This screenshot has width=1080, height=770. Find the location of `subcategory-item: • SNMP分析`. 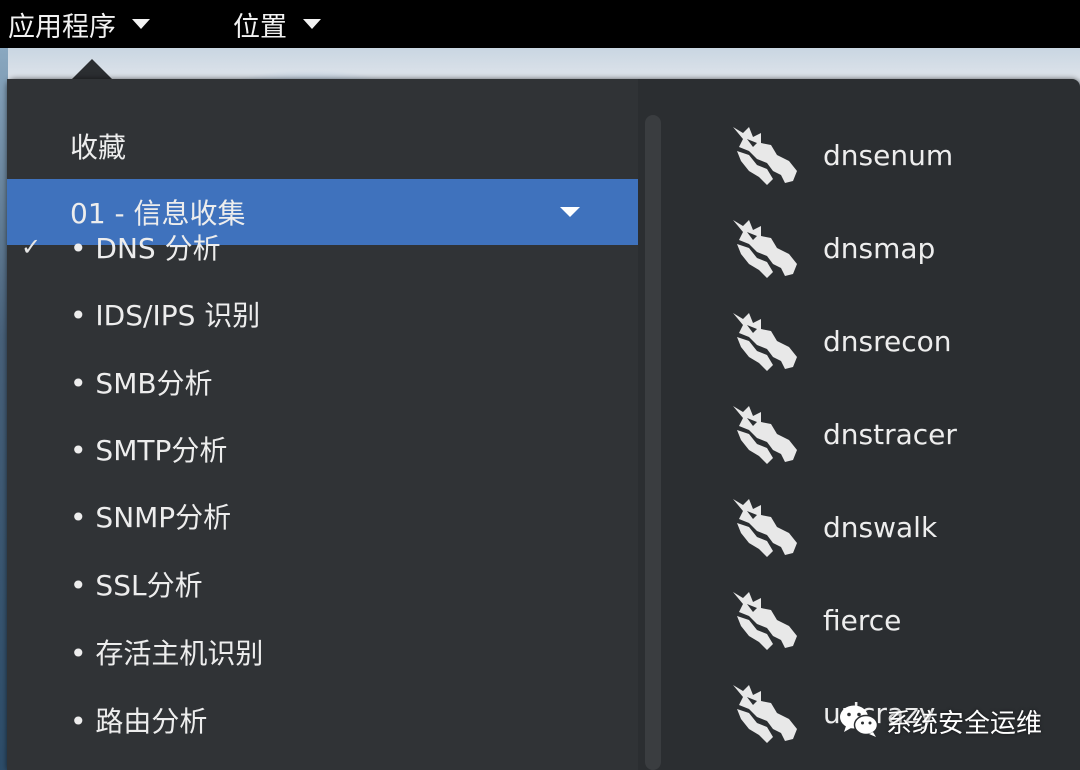

subcategory-item: • SNMP分析 is located at coordinates (322, 516).